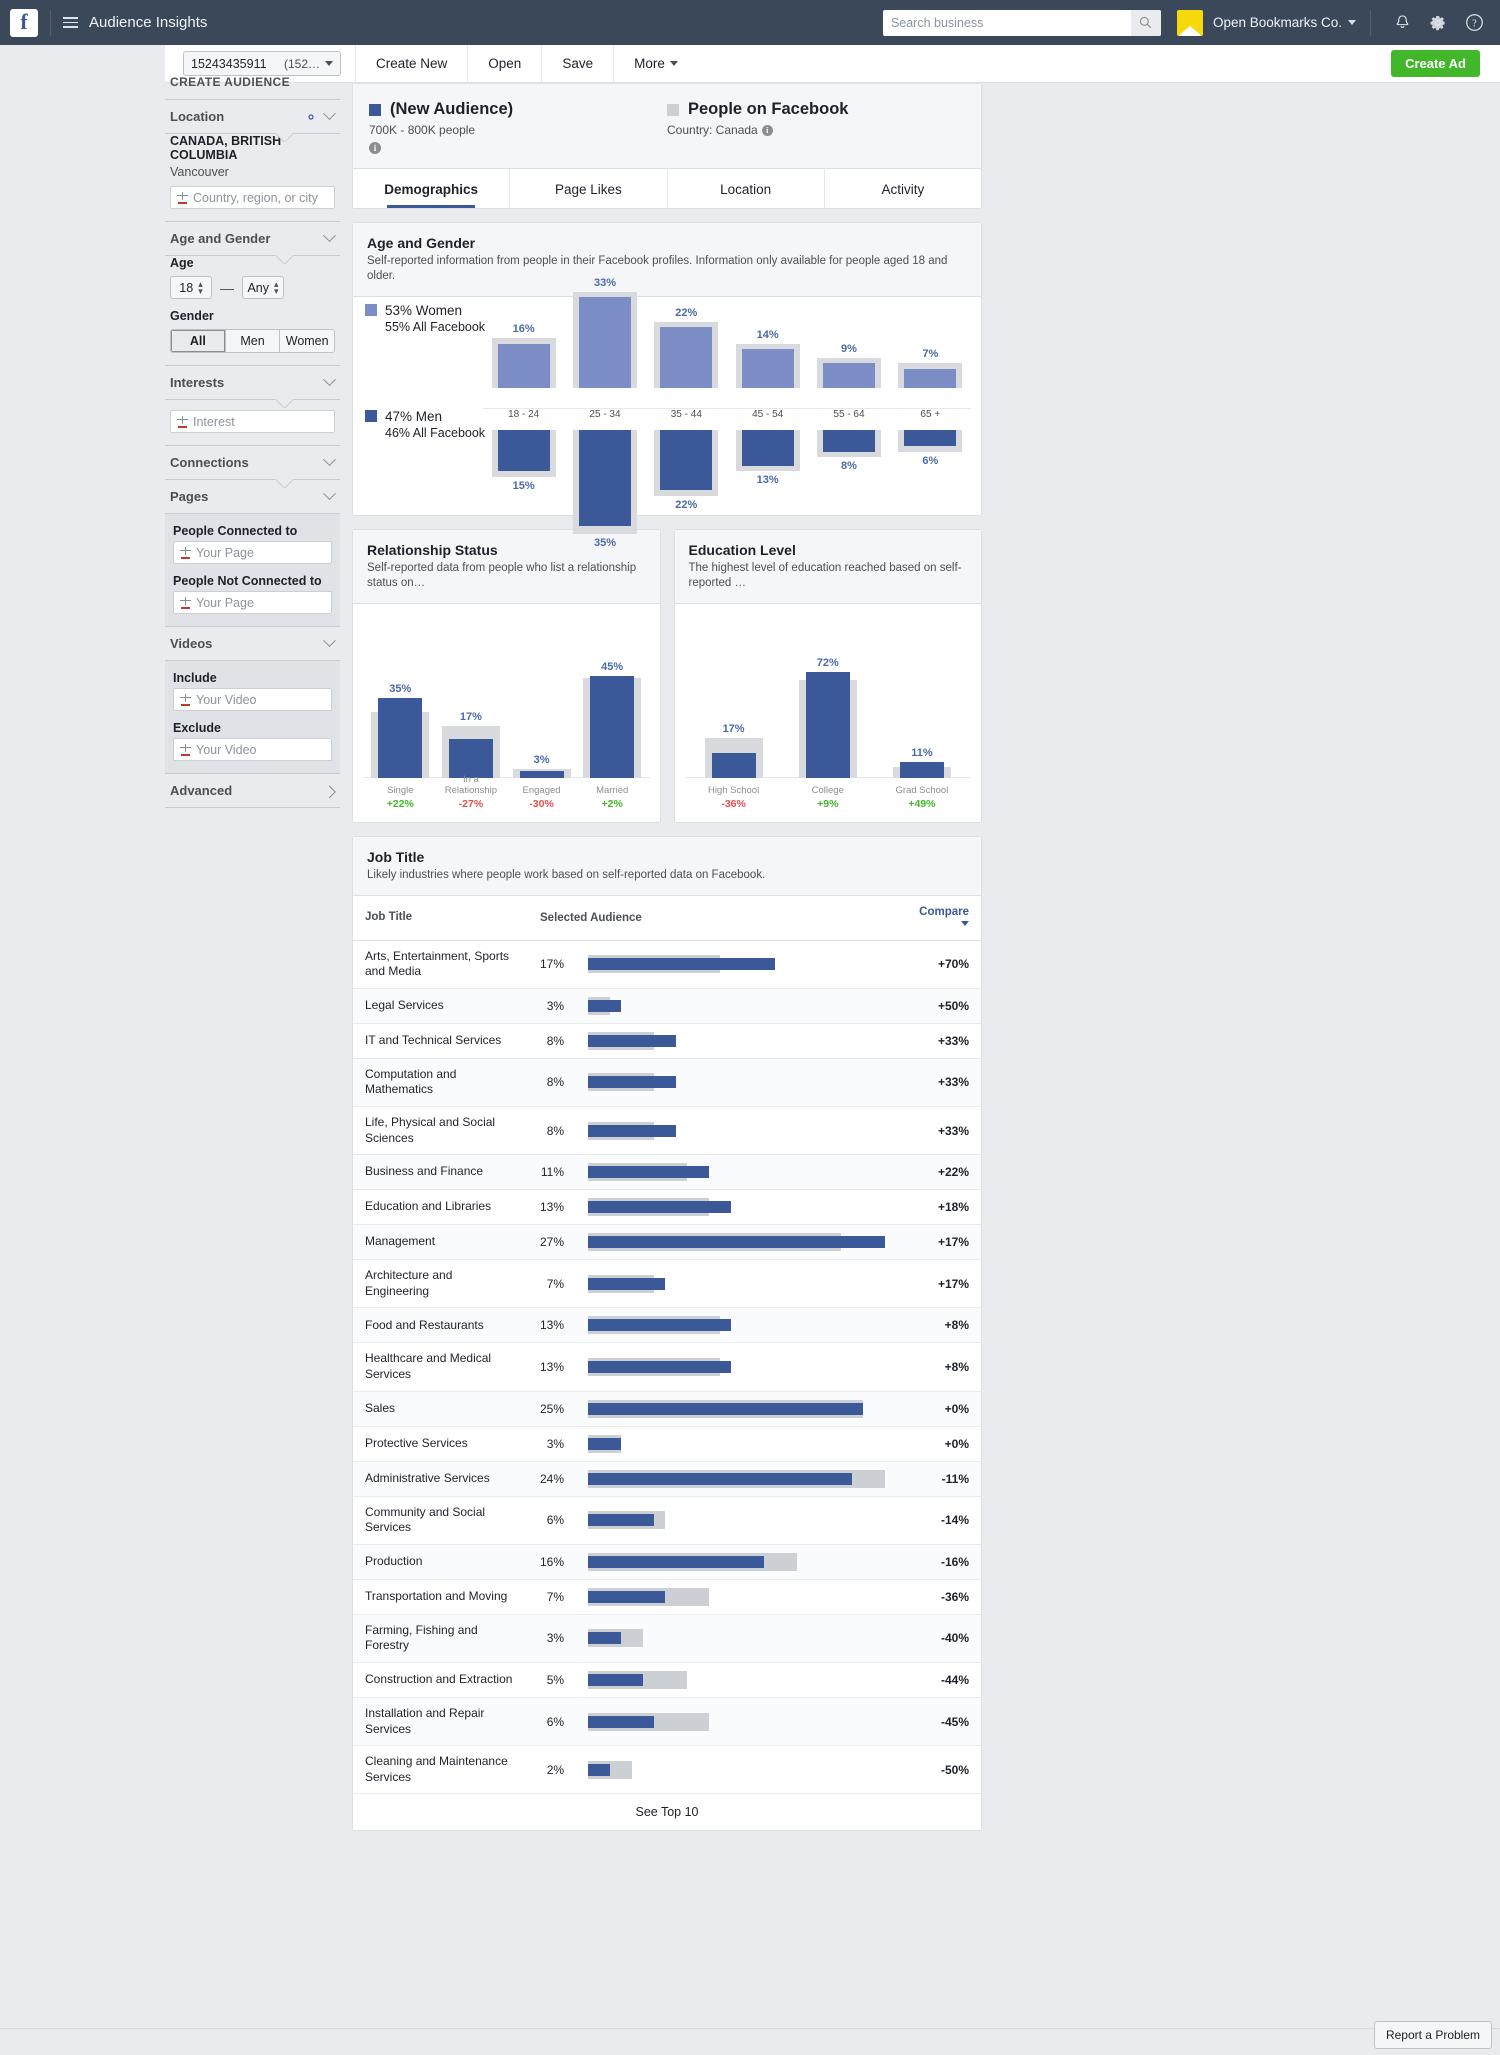 This screenshot has height=2055, width=1500. I want to click on sidebar-section-advanced-header: Advanced, so click(252, 790).